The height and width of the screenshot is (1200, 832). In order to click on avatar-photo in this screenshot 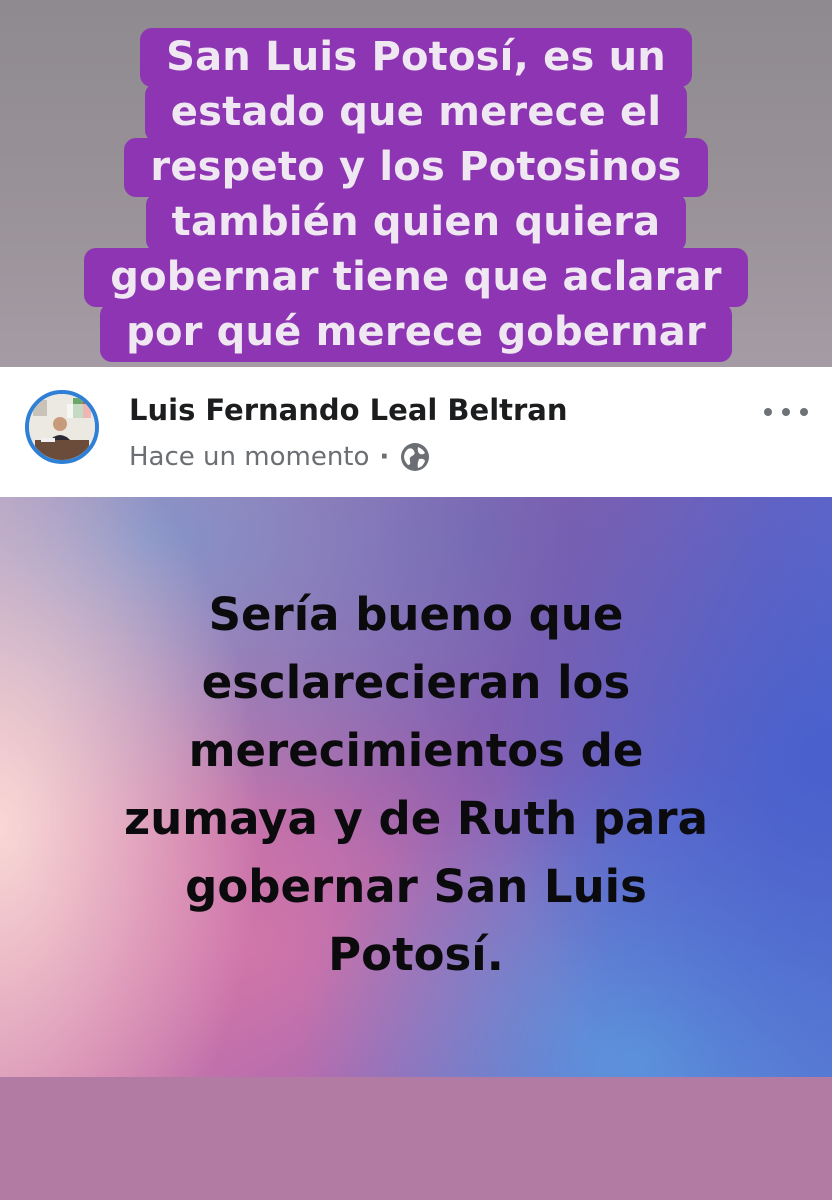, I will do `click(62, 427)`.